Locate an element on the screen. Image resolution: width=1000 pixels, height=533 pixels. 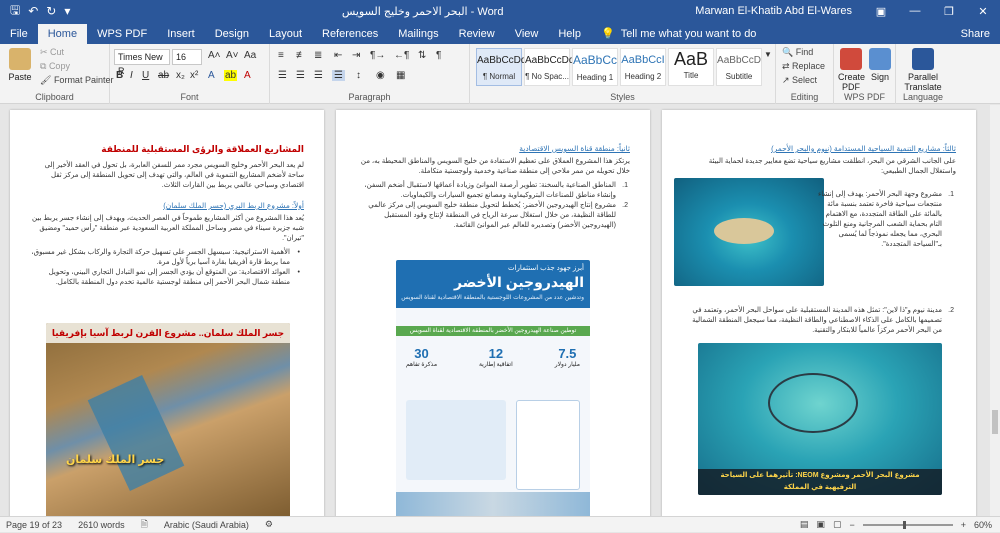
restore-icon: ❐ is located at coordinates (949, 11).